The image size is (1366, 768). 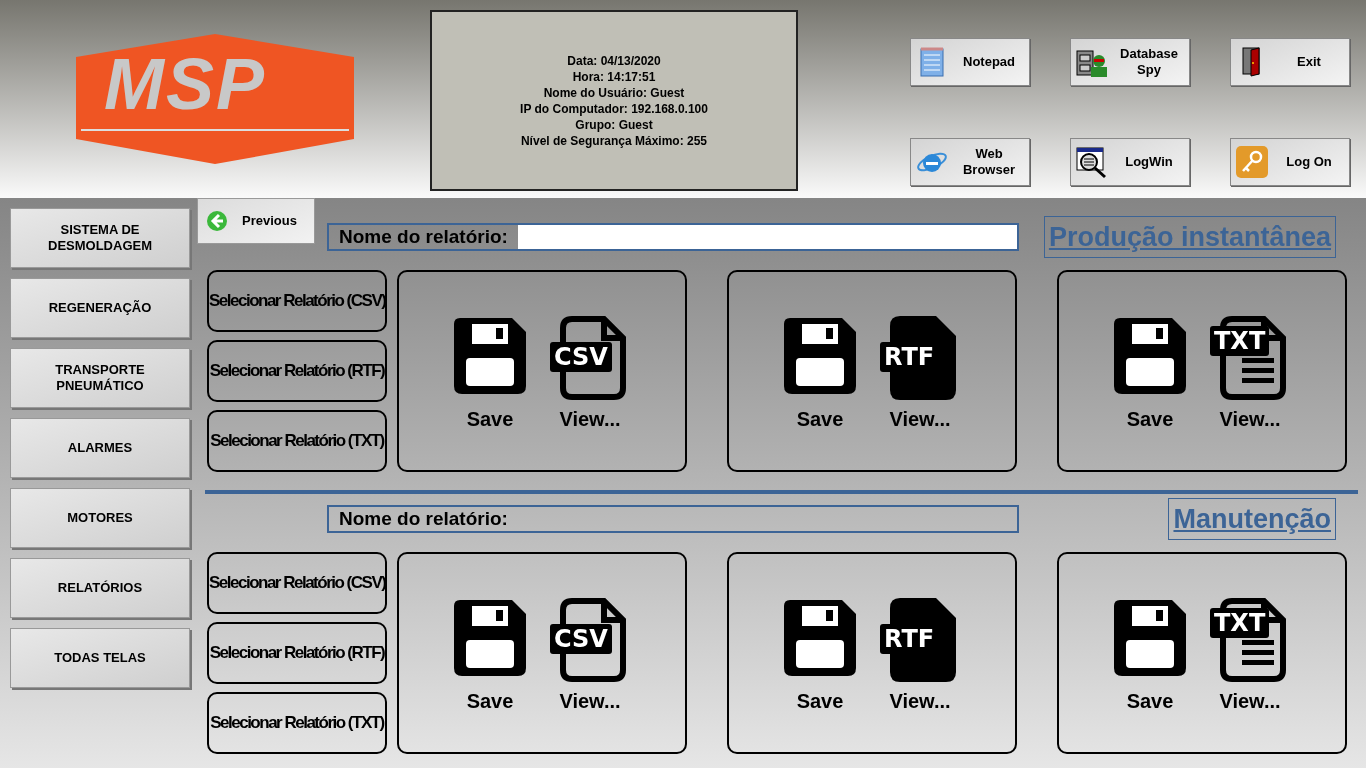 I want to click on nav-button: REGENERAÇÃO, so click(x=100, y=308).